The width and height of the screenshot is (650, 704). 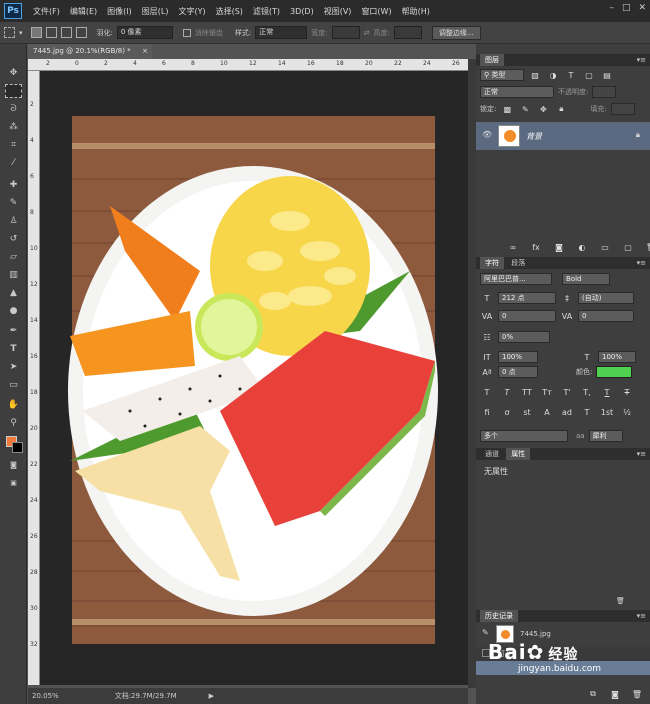 What do you see at coordinates (617, 357) in the screenshot?
I see `horizontal-scale-input: 100%` at bounding box center [617, 357].